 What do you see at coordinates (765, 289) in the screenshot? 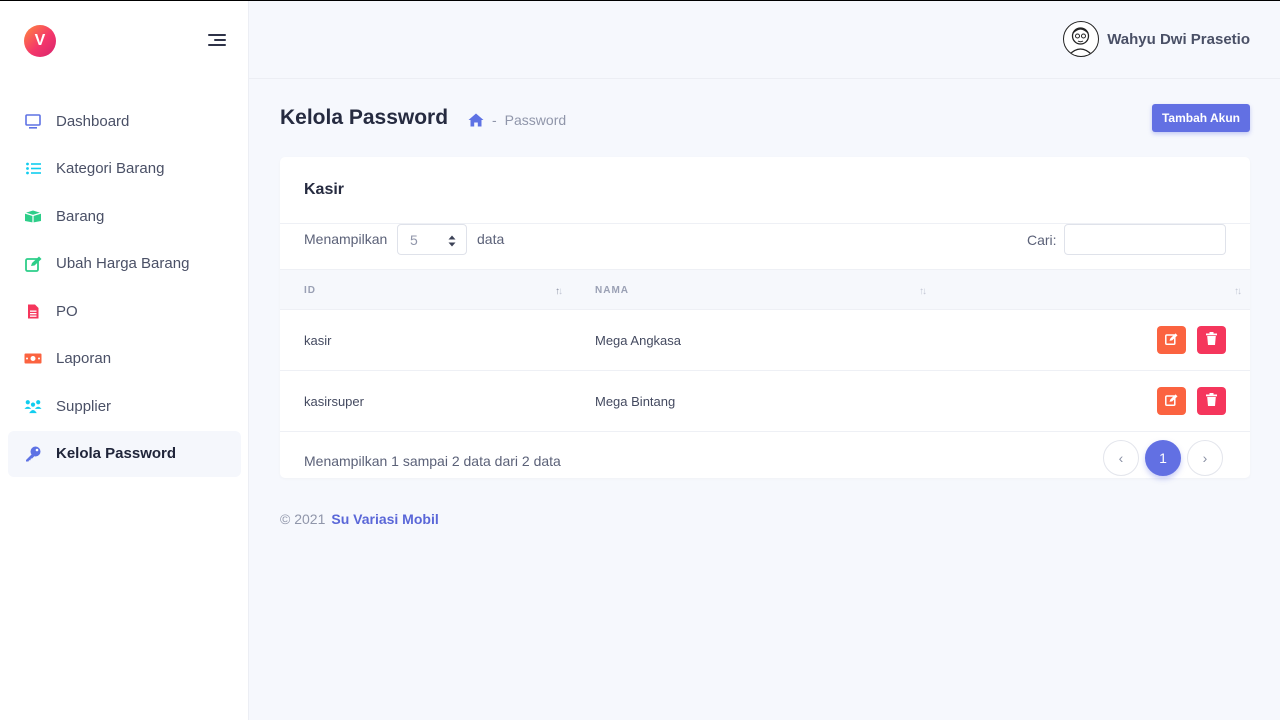
I see `table-header: ID ↑↓ NAMA ↑↓ ↑↓` at bounding box center [765, 289].